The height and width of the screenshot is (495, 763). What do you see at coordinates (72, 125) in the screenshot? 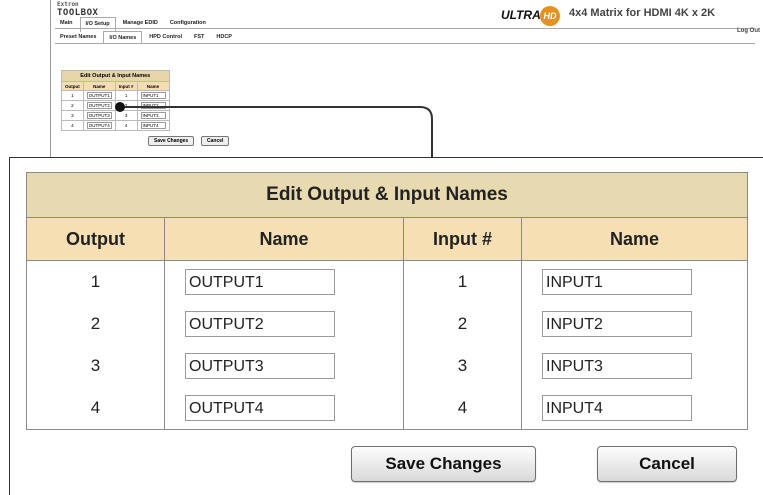
I see `mini-output-number: 4` at bounding box center [72, 125].